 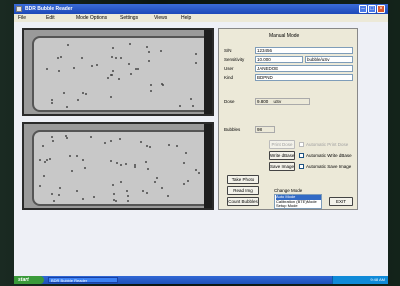 I want to click on close-button: ×, so click(x=381, y=9).